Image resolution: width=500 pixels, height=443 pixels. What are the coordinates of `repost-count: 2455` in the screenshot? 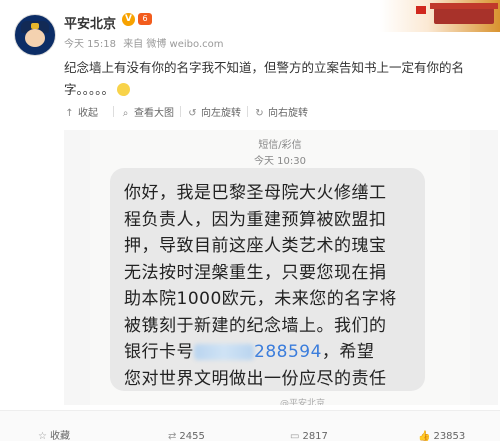 It's located at (192, 436).